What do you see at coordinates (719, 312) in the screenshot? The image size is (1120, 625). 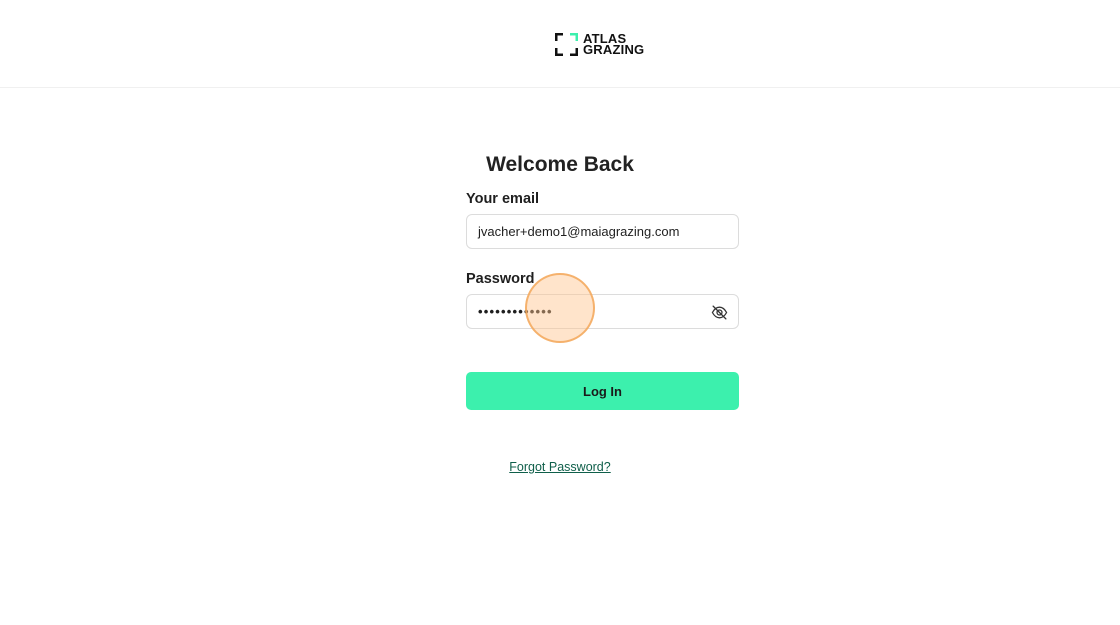 I see `eye-off-icon` at bounding box center [719, 312].